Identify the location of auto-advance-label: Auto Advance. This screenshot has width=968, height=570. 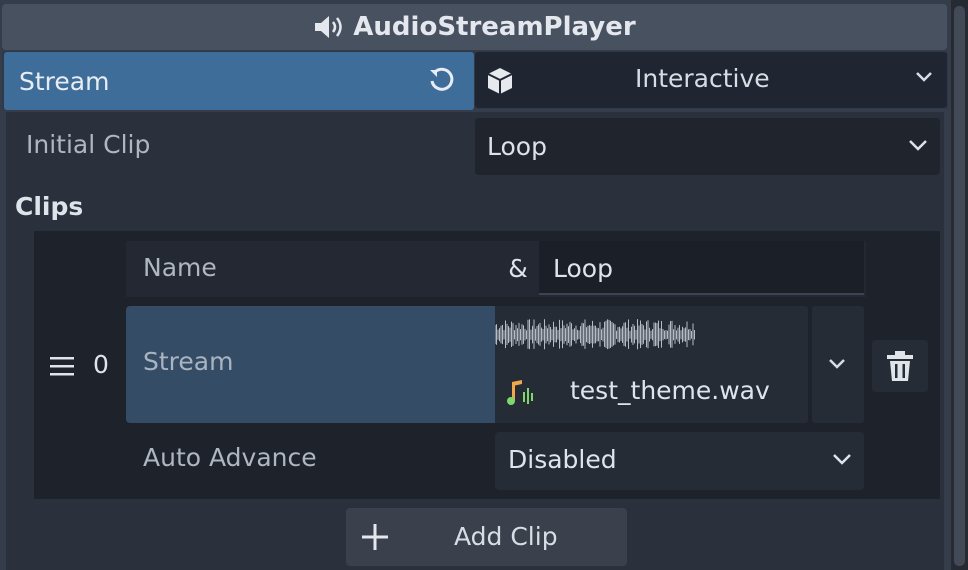
(230, 457).